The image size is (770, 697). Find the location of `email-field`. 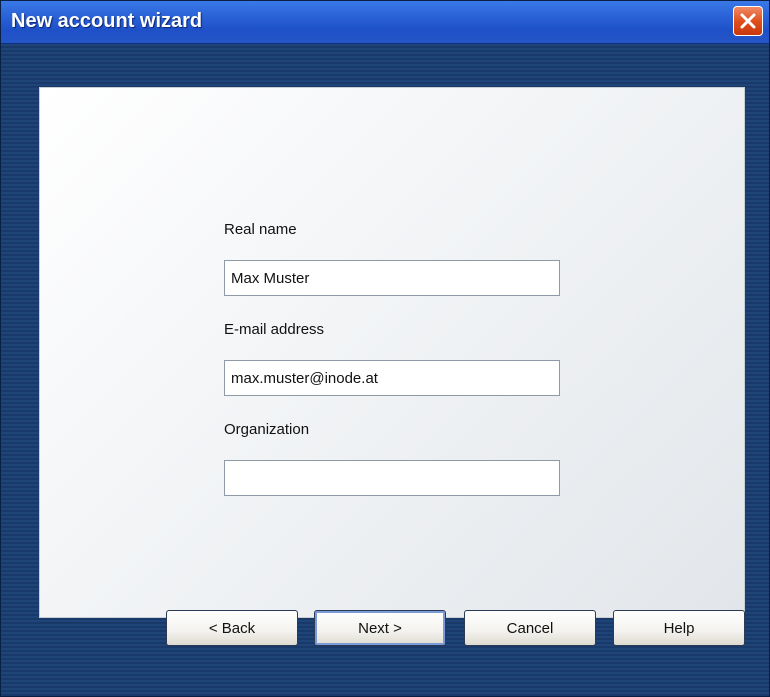

email-field is located at coordinates (392, 378).